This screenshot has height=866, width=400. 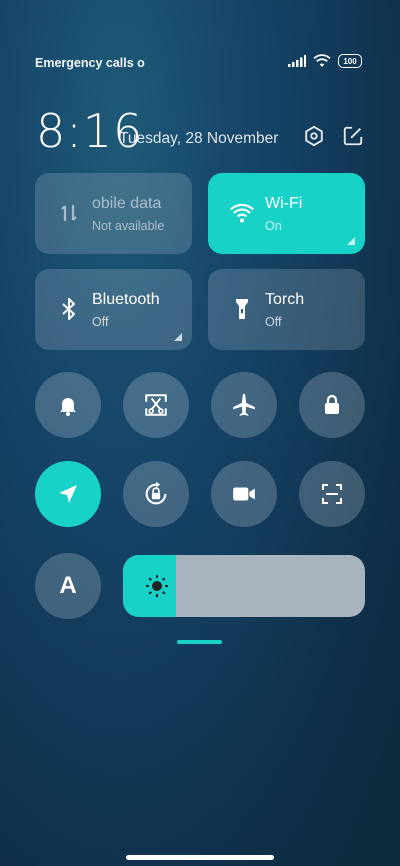 I want to click on bell-icon, so click(x=68, y=407).